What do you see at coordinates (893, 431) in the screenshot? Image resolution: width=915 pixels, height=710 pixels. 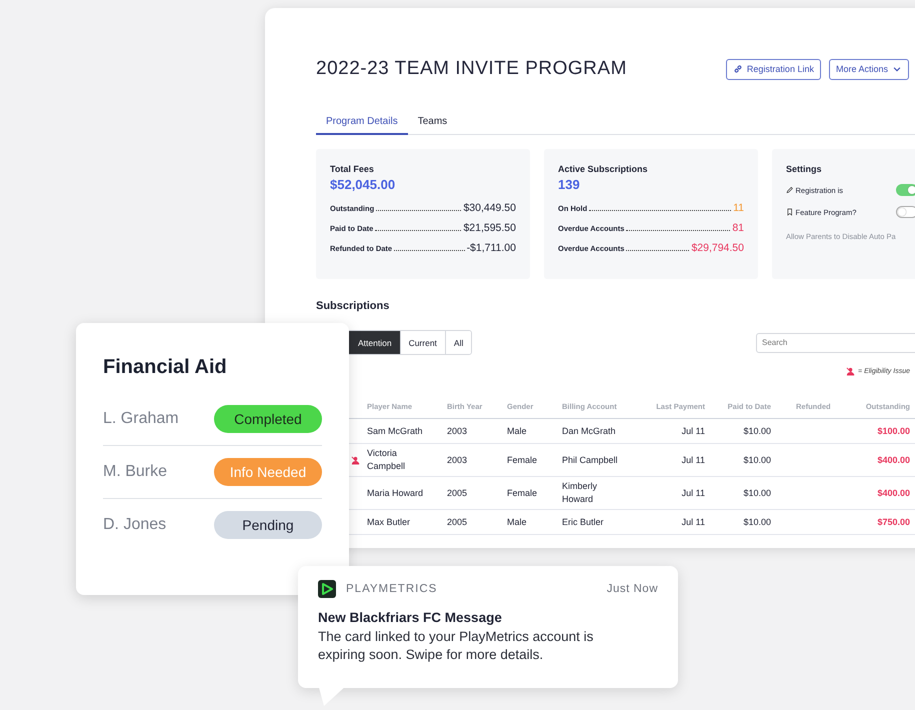 I see `table-cell-text: $100.00` at bounding box center [893, 431].